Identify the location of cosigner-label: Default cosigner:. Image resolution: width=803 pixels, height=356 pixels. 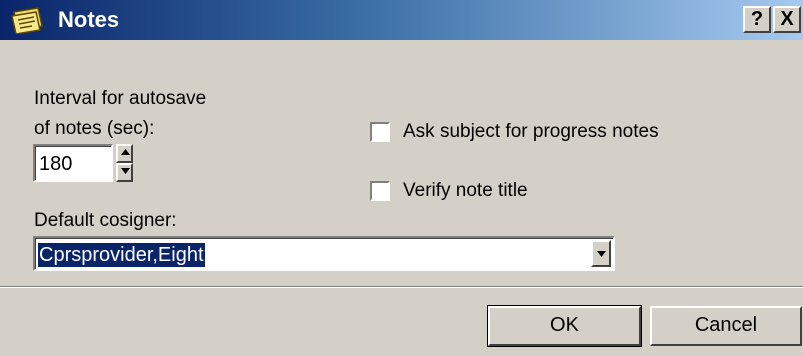
(105, 220).